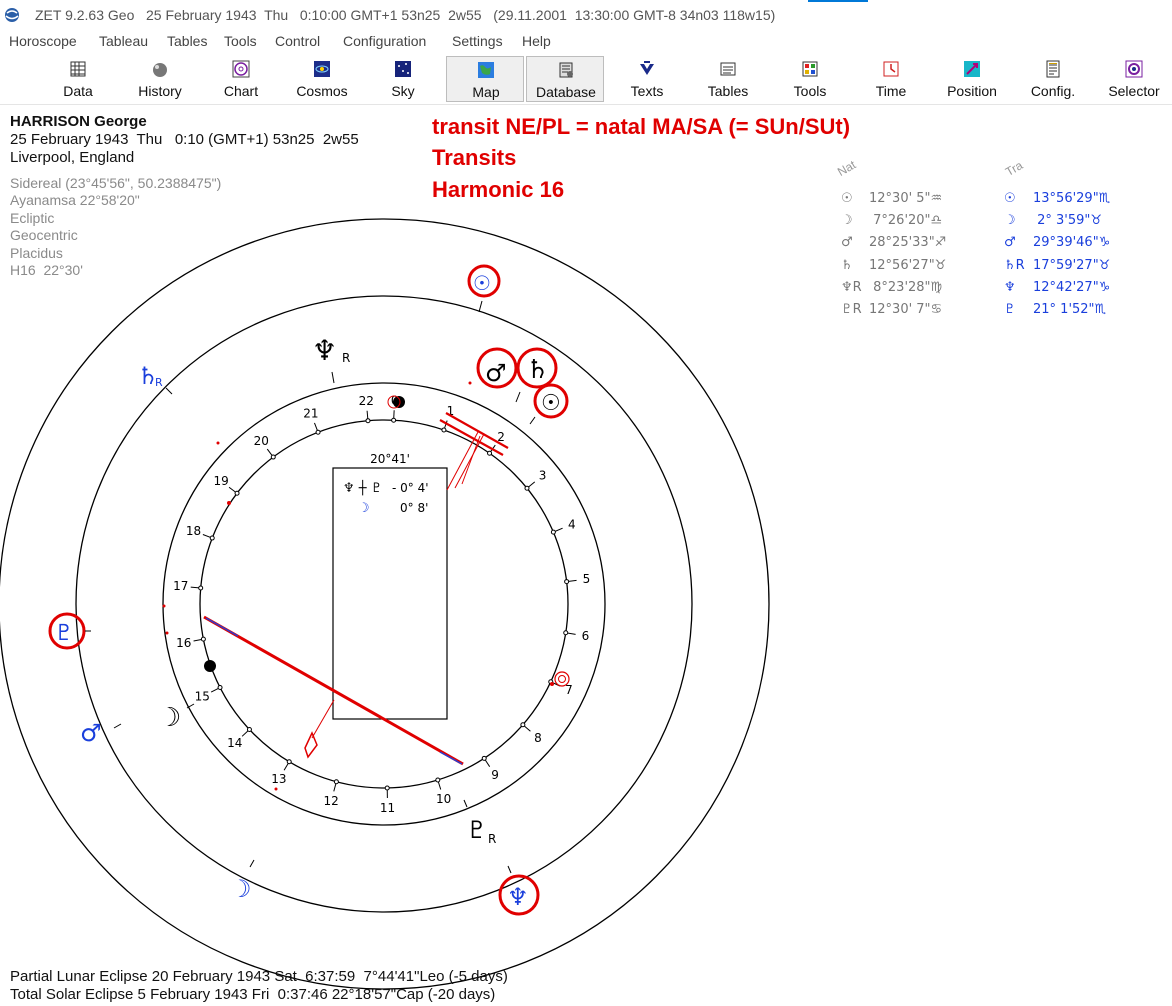 The width and height of the screenshot is (1172, 1006). What do you see at coordinates (387, 808) in the screenshot?
I see `dial-number-11: 11` at bounding box center [387, 808].